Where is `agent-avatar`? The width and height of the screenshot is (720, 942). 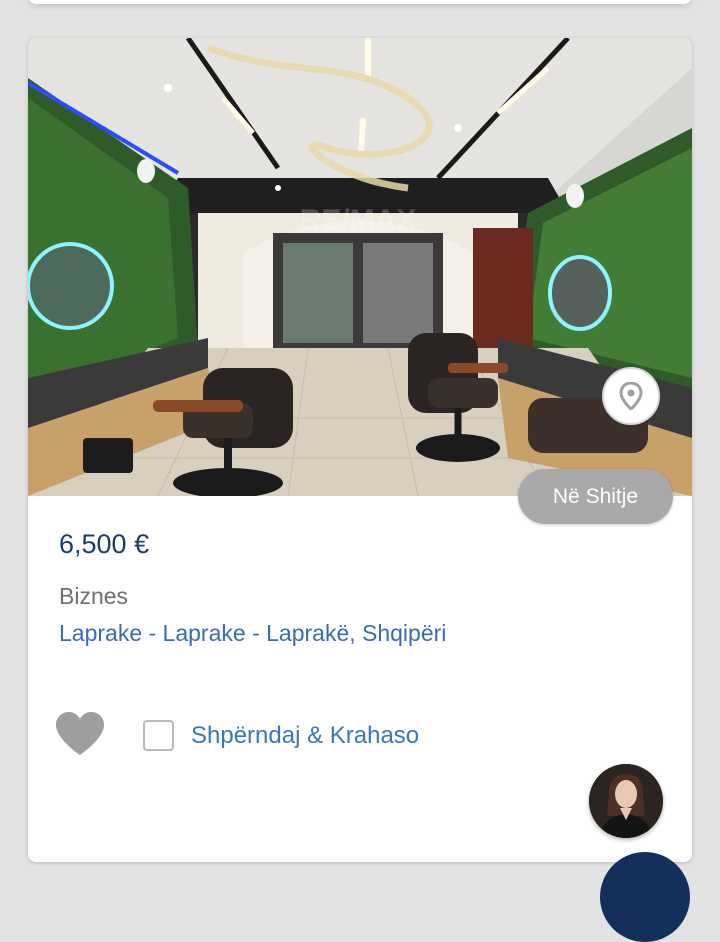 agent-avatar is located at coordinates (626, 801).